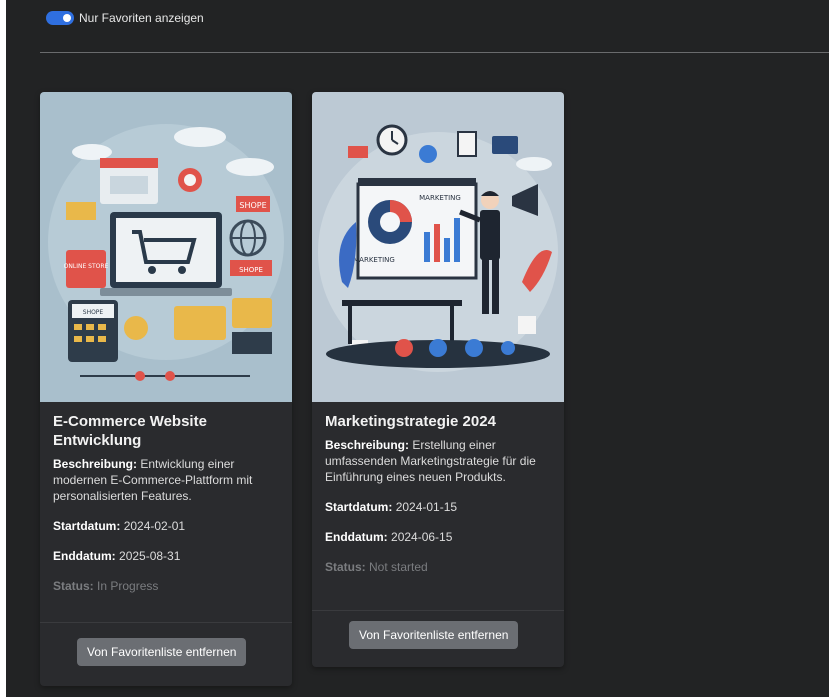 This screenshot has height=697, width=829. What do you see at coordinates (438, 247) in the screenshot?
I see `marketing-illustration: MARKETING MARKETING` at bounding box center [438, 247].